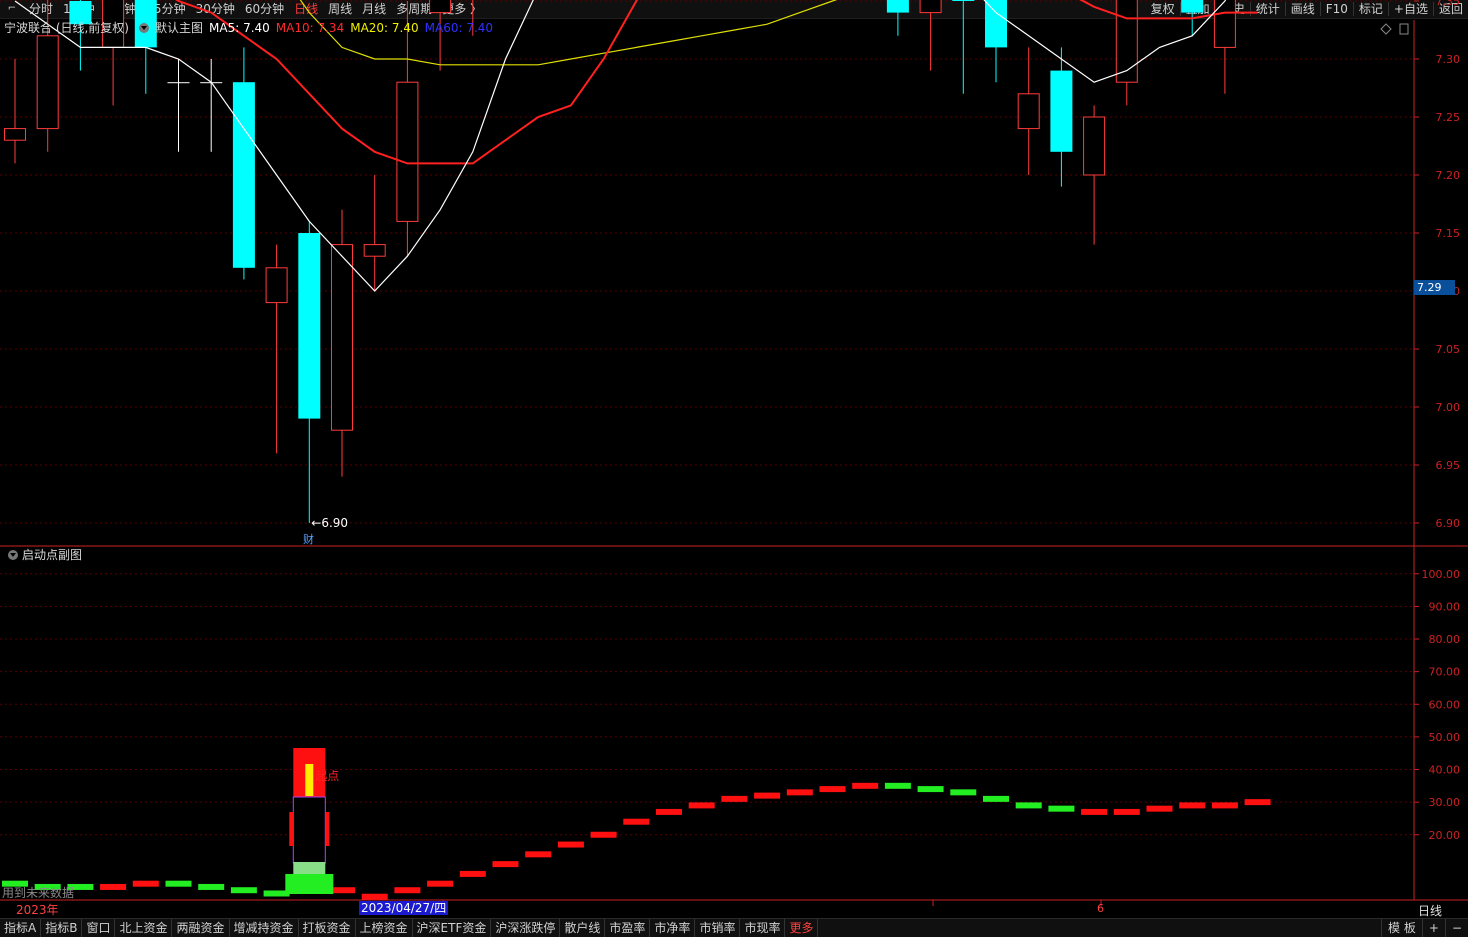 The height and width of the screenshot is (937, 1468). What do you see at coordinates (327, 829) in the screenshot?
I see `signal-side-right` at bounding box center [327, 829].